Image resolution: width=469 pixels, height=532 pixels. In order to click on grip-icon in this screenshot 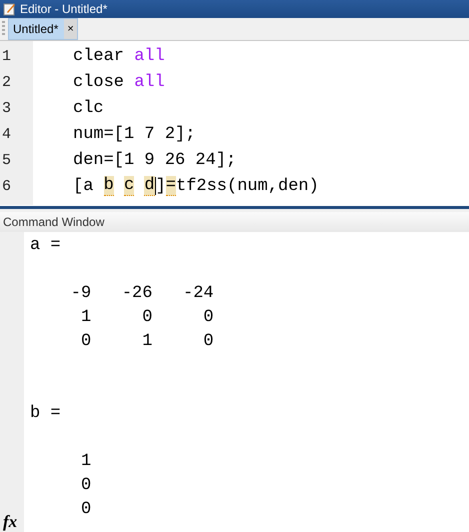, I will do `click(3, 29)`.